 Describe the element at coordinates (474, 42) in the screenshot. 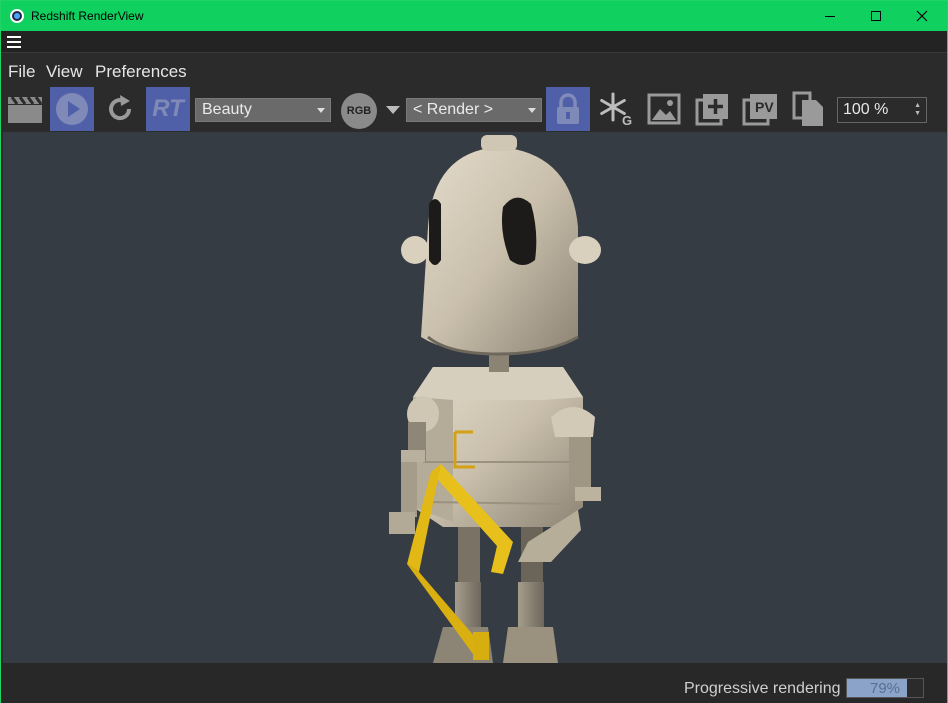

I see `hamburger-row` at that location.